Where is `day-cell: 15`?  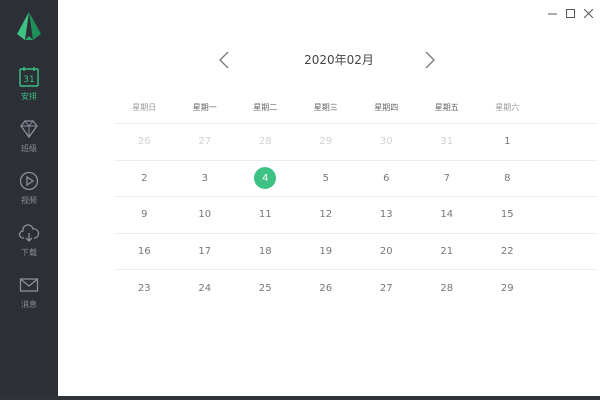 day-cell: 15 is located at coordinates (507, 215).